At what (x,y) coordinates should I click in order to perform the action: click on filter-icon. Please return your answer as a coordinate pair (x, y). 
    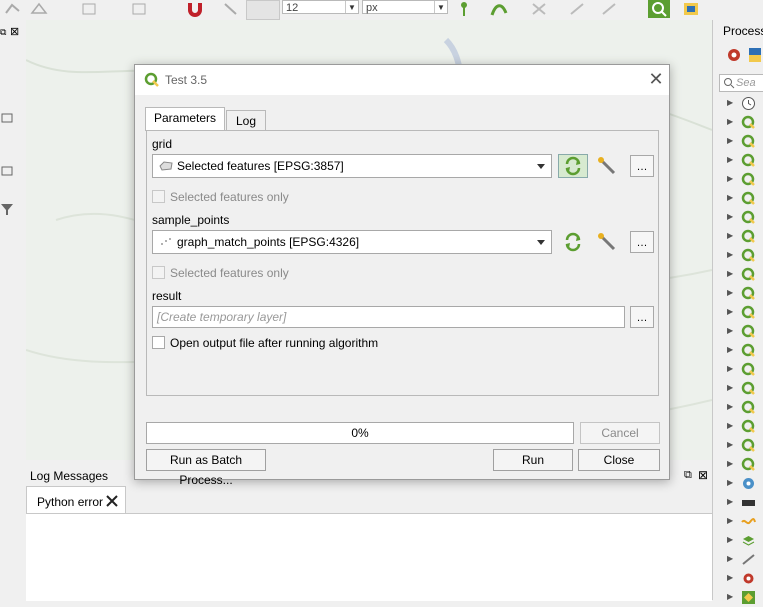
    Looking at the image, I should click on (7, 209).